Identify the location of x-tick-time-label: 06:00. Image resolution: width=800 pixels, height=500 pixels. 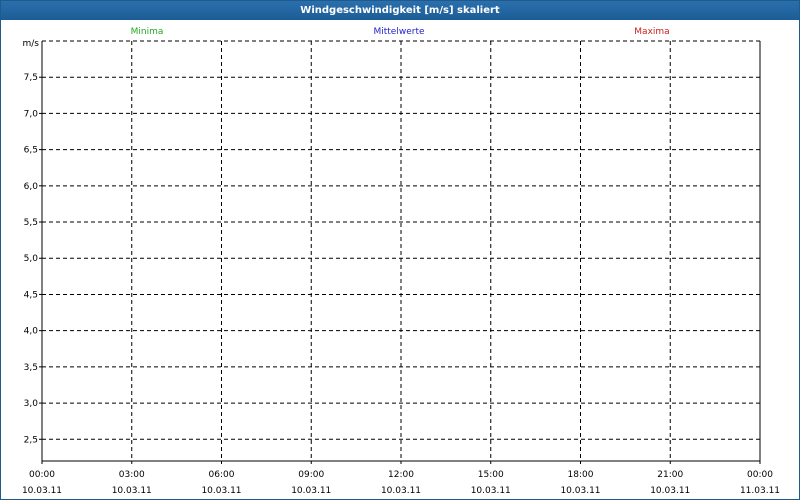
(222, 475).